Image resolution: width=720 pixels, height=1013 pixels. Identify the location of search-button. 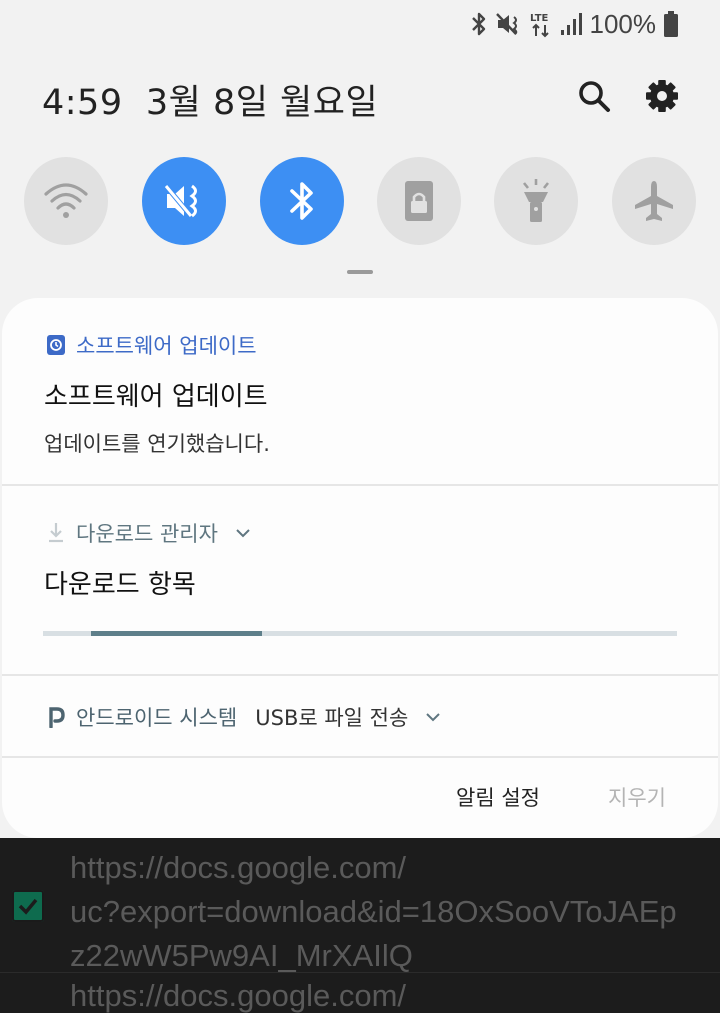
(594, 96).